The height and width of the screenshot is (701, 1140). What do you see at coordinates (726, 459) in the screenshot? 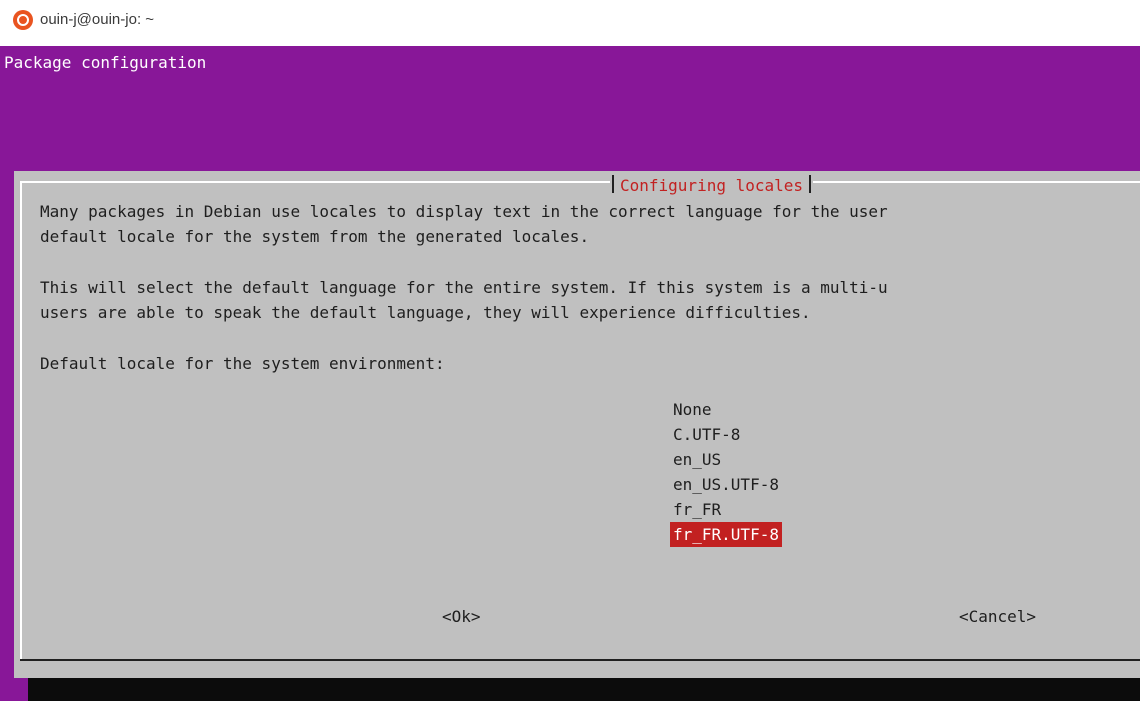
I see `locale-option-en-us: en_US` at bounding box center [726, 459].